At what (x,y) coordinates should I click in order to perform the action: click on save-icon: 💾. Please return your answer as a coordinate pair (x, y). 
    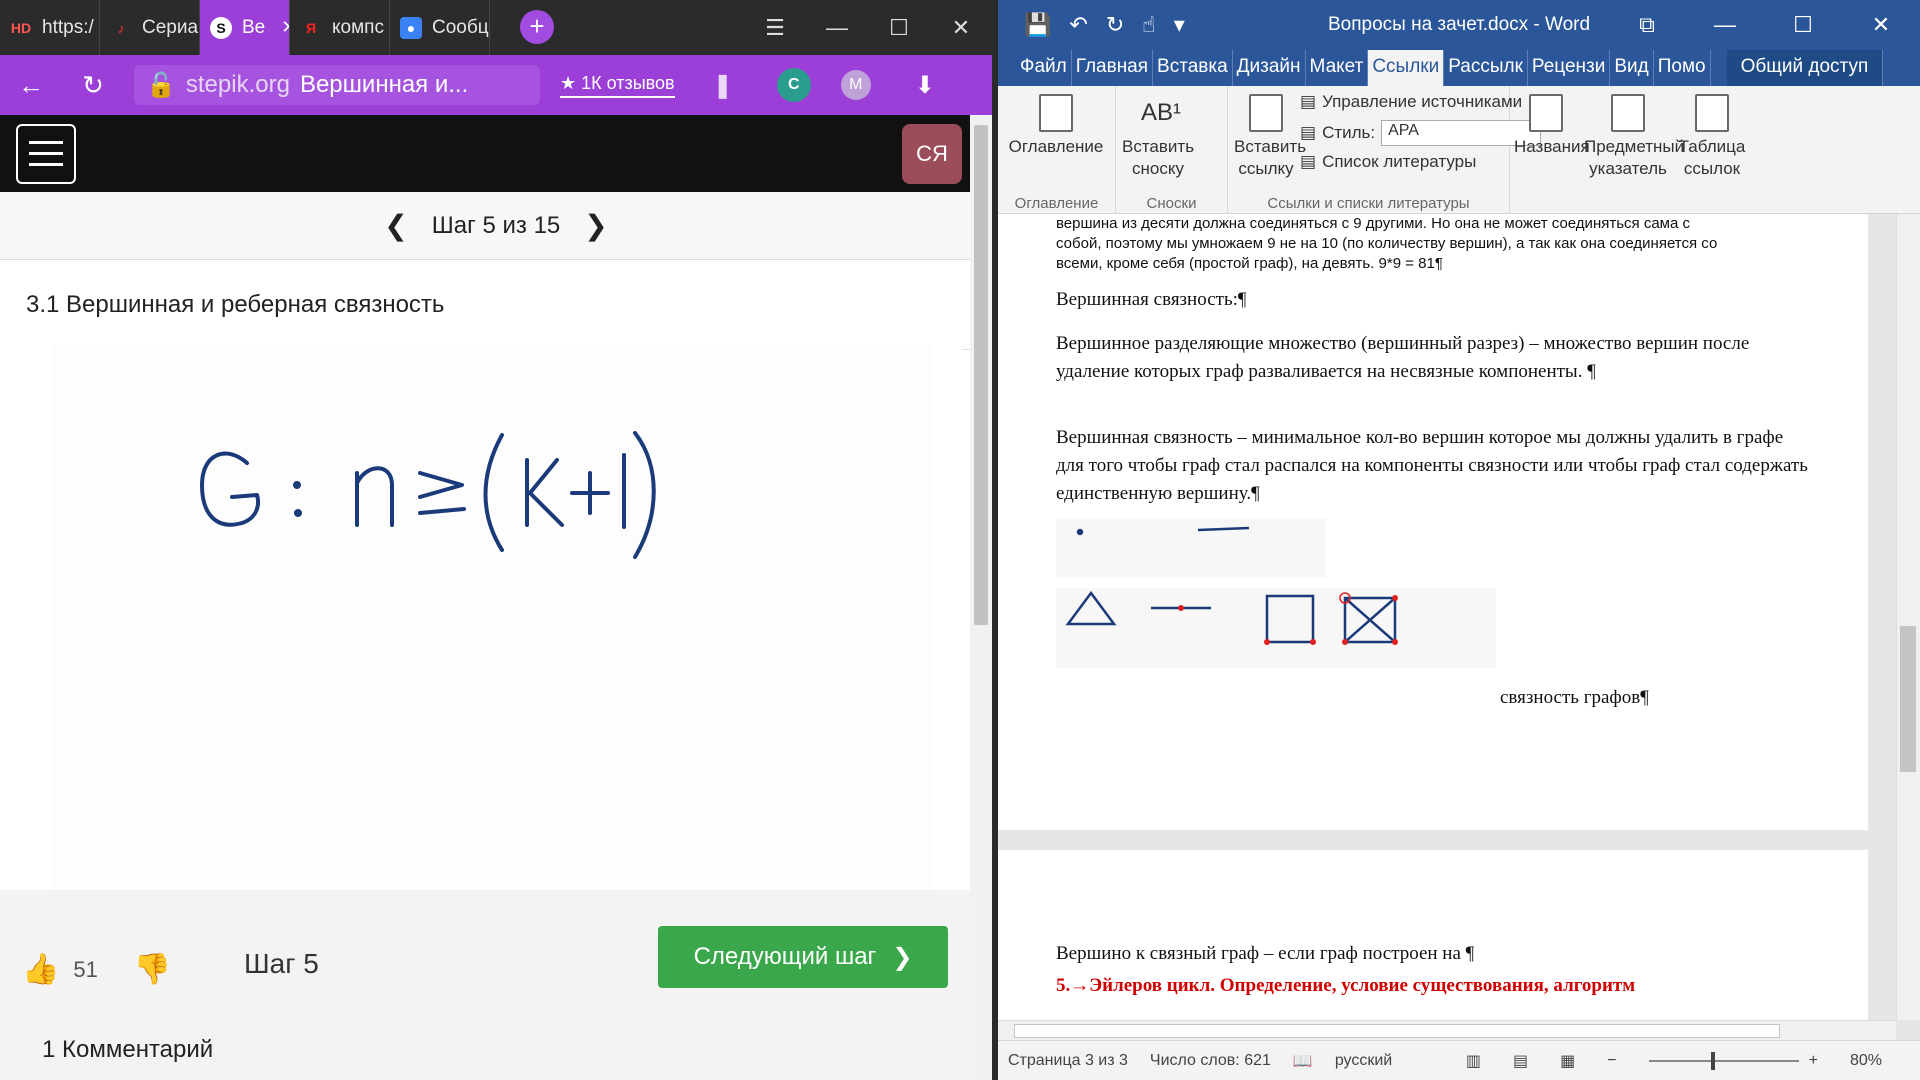
    Looking at the image, I should click on (1037, 25).